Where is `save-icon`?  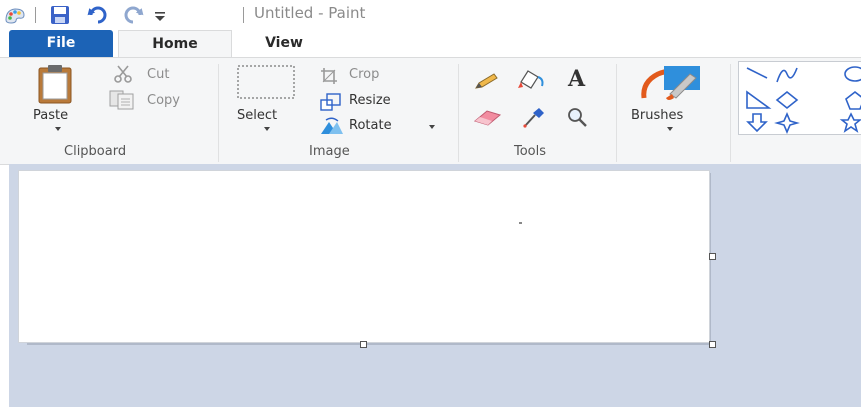
save-icon is located at coordinates (60, 15).